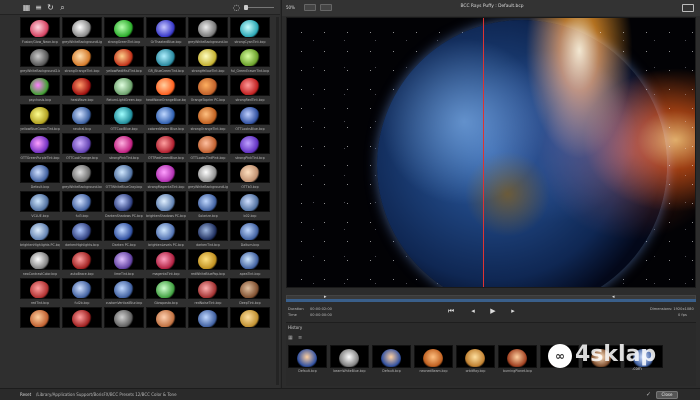 The image size is (700, 400). I want to click on preset-thumbnail: Darken PC.bcp, so click(124, 234).